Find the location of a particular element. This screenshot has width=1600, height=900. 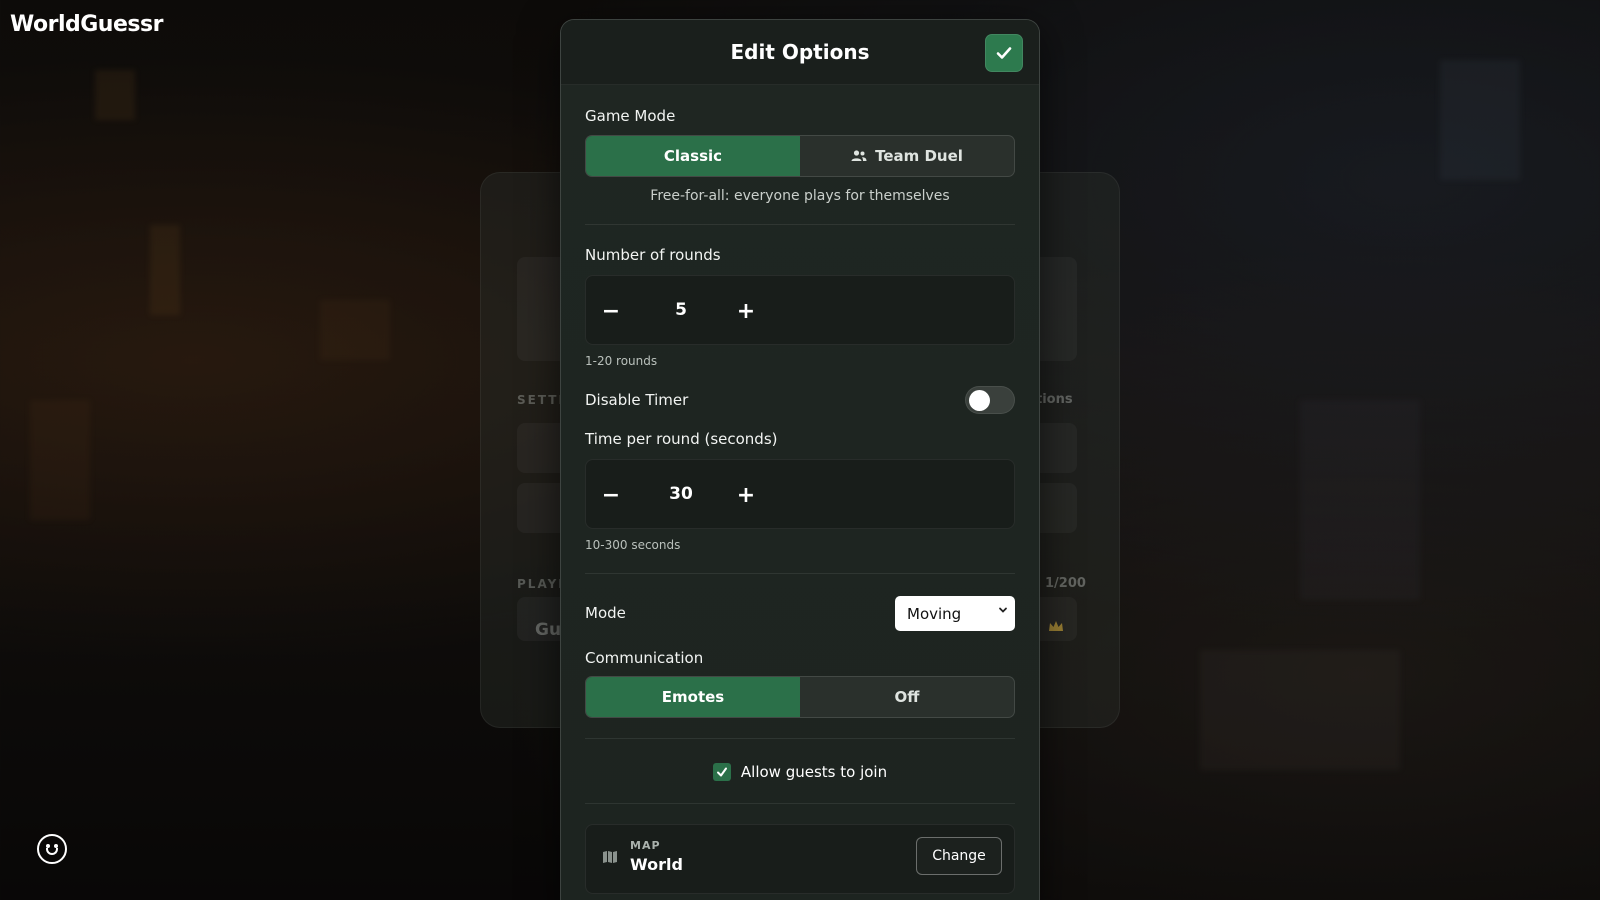

map-label: MAP is located at coordinates (645, 845).